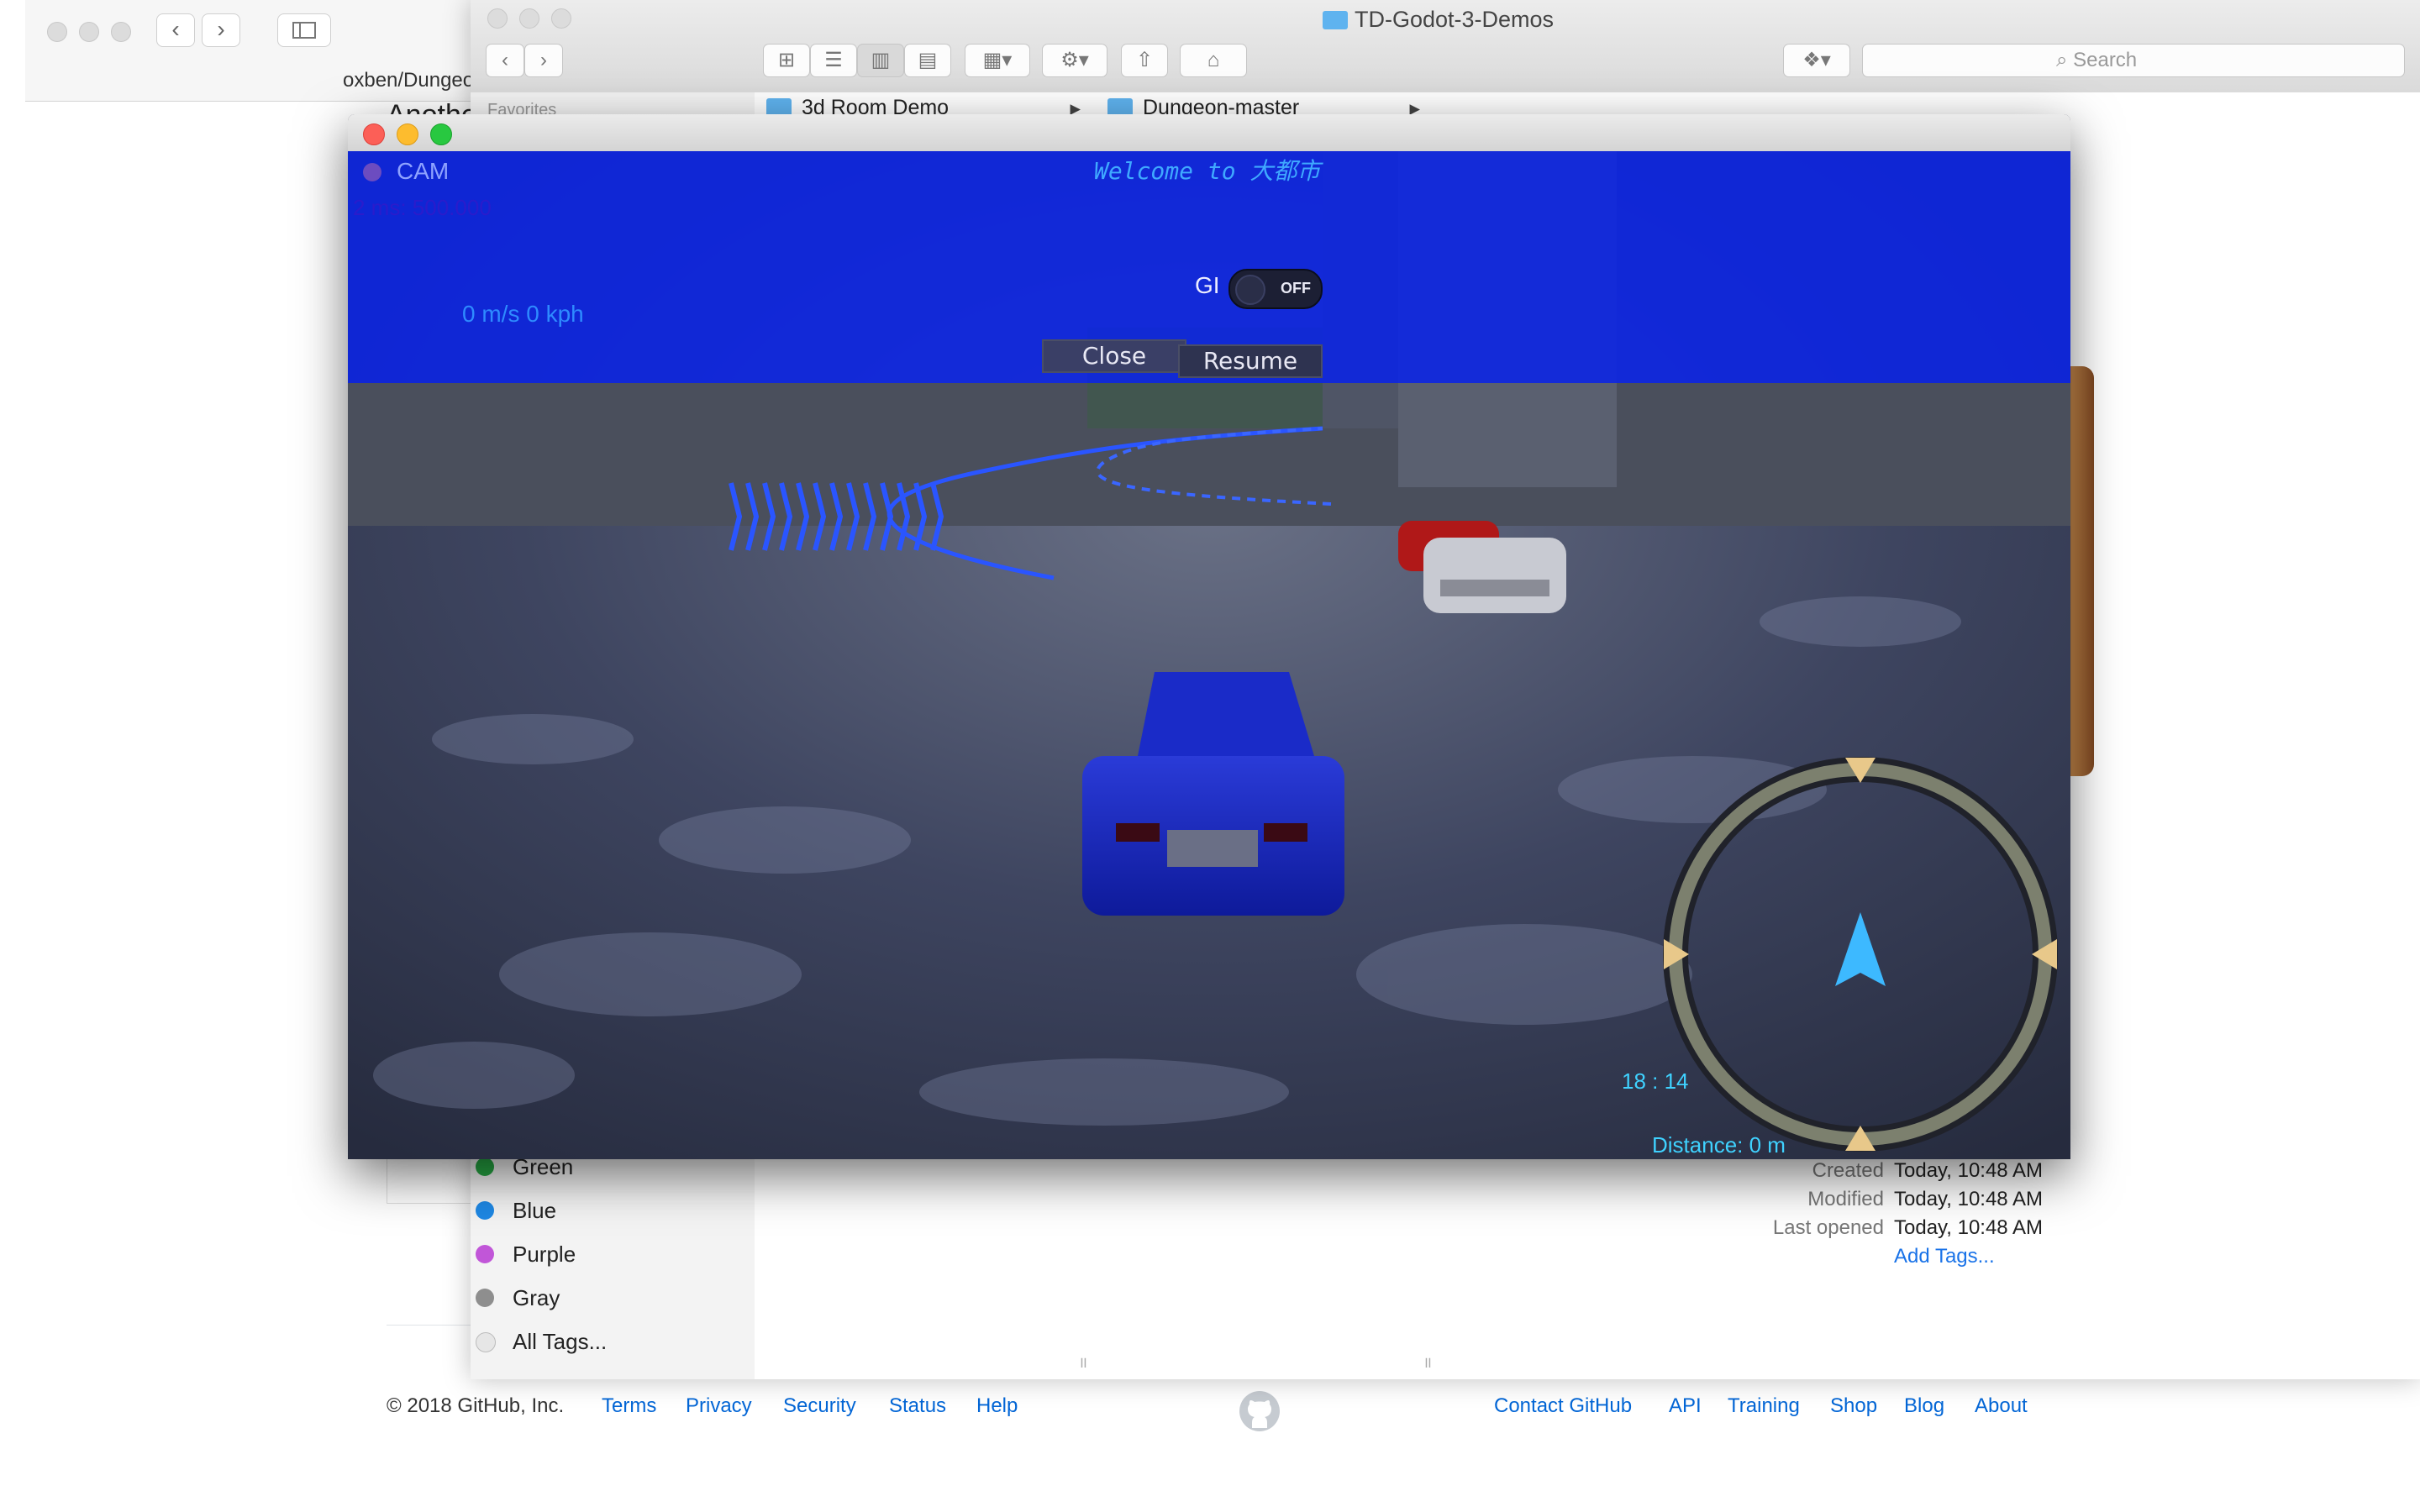 The width and height of the screenshot is (2420, 1512). What do you see at coordinates (561, 18) in the screenshot?
I see `finder-zoom-dot` at bounding box center [561, 18].